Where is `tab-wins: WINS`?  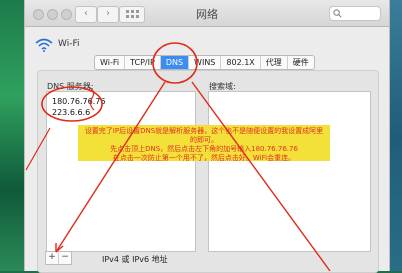
tab-wins: WINS is located at coordinates (205, 62).